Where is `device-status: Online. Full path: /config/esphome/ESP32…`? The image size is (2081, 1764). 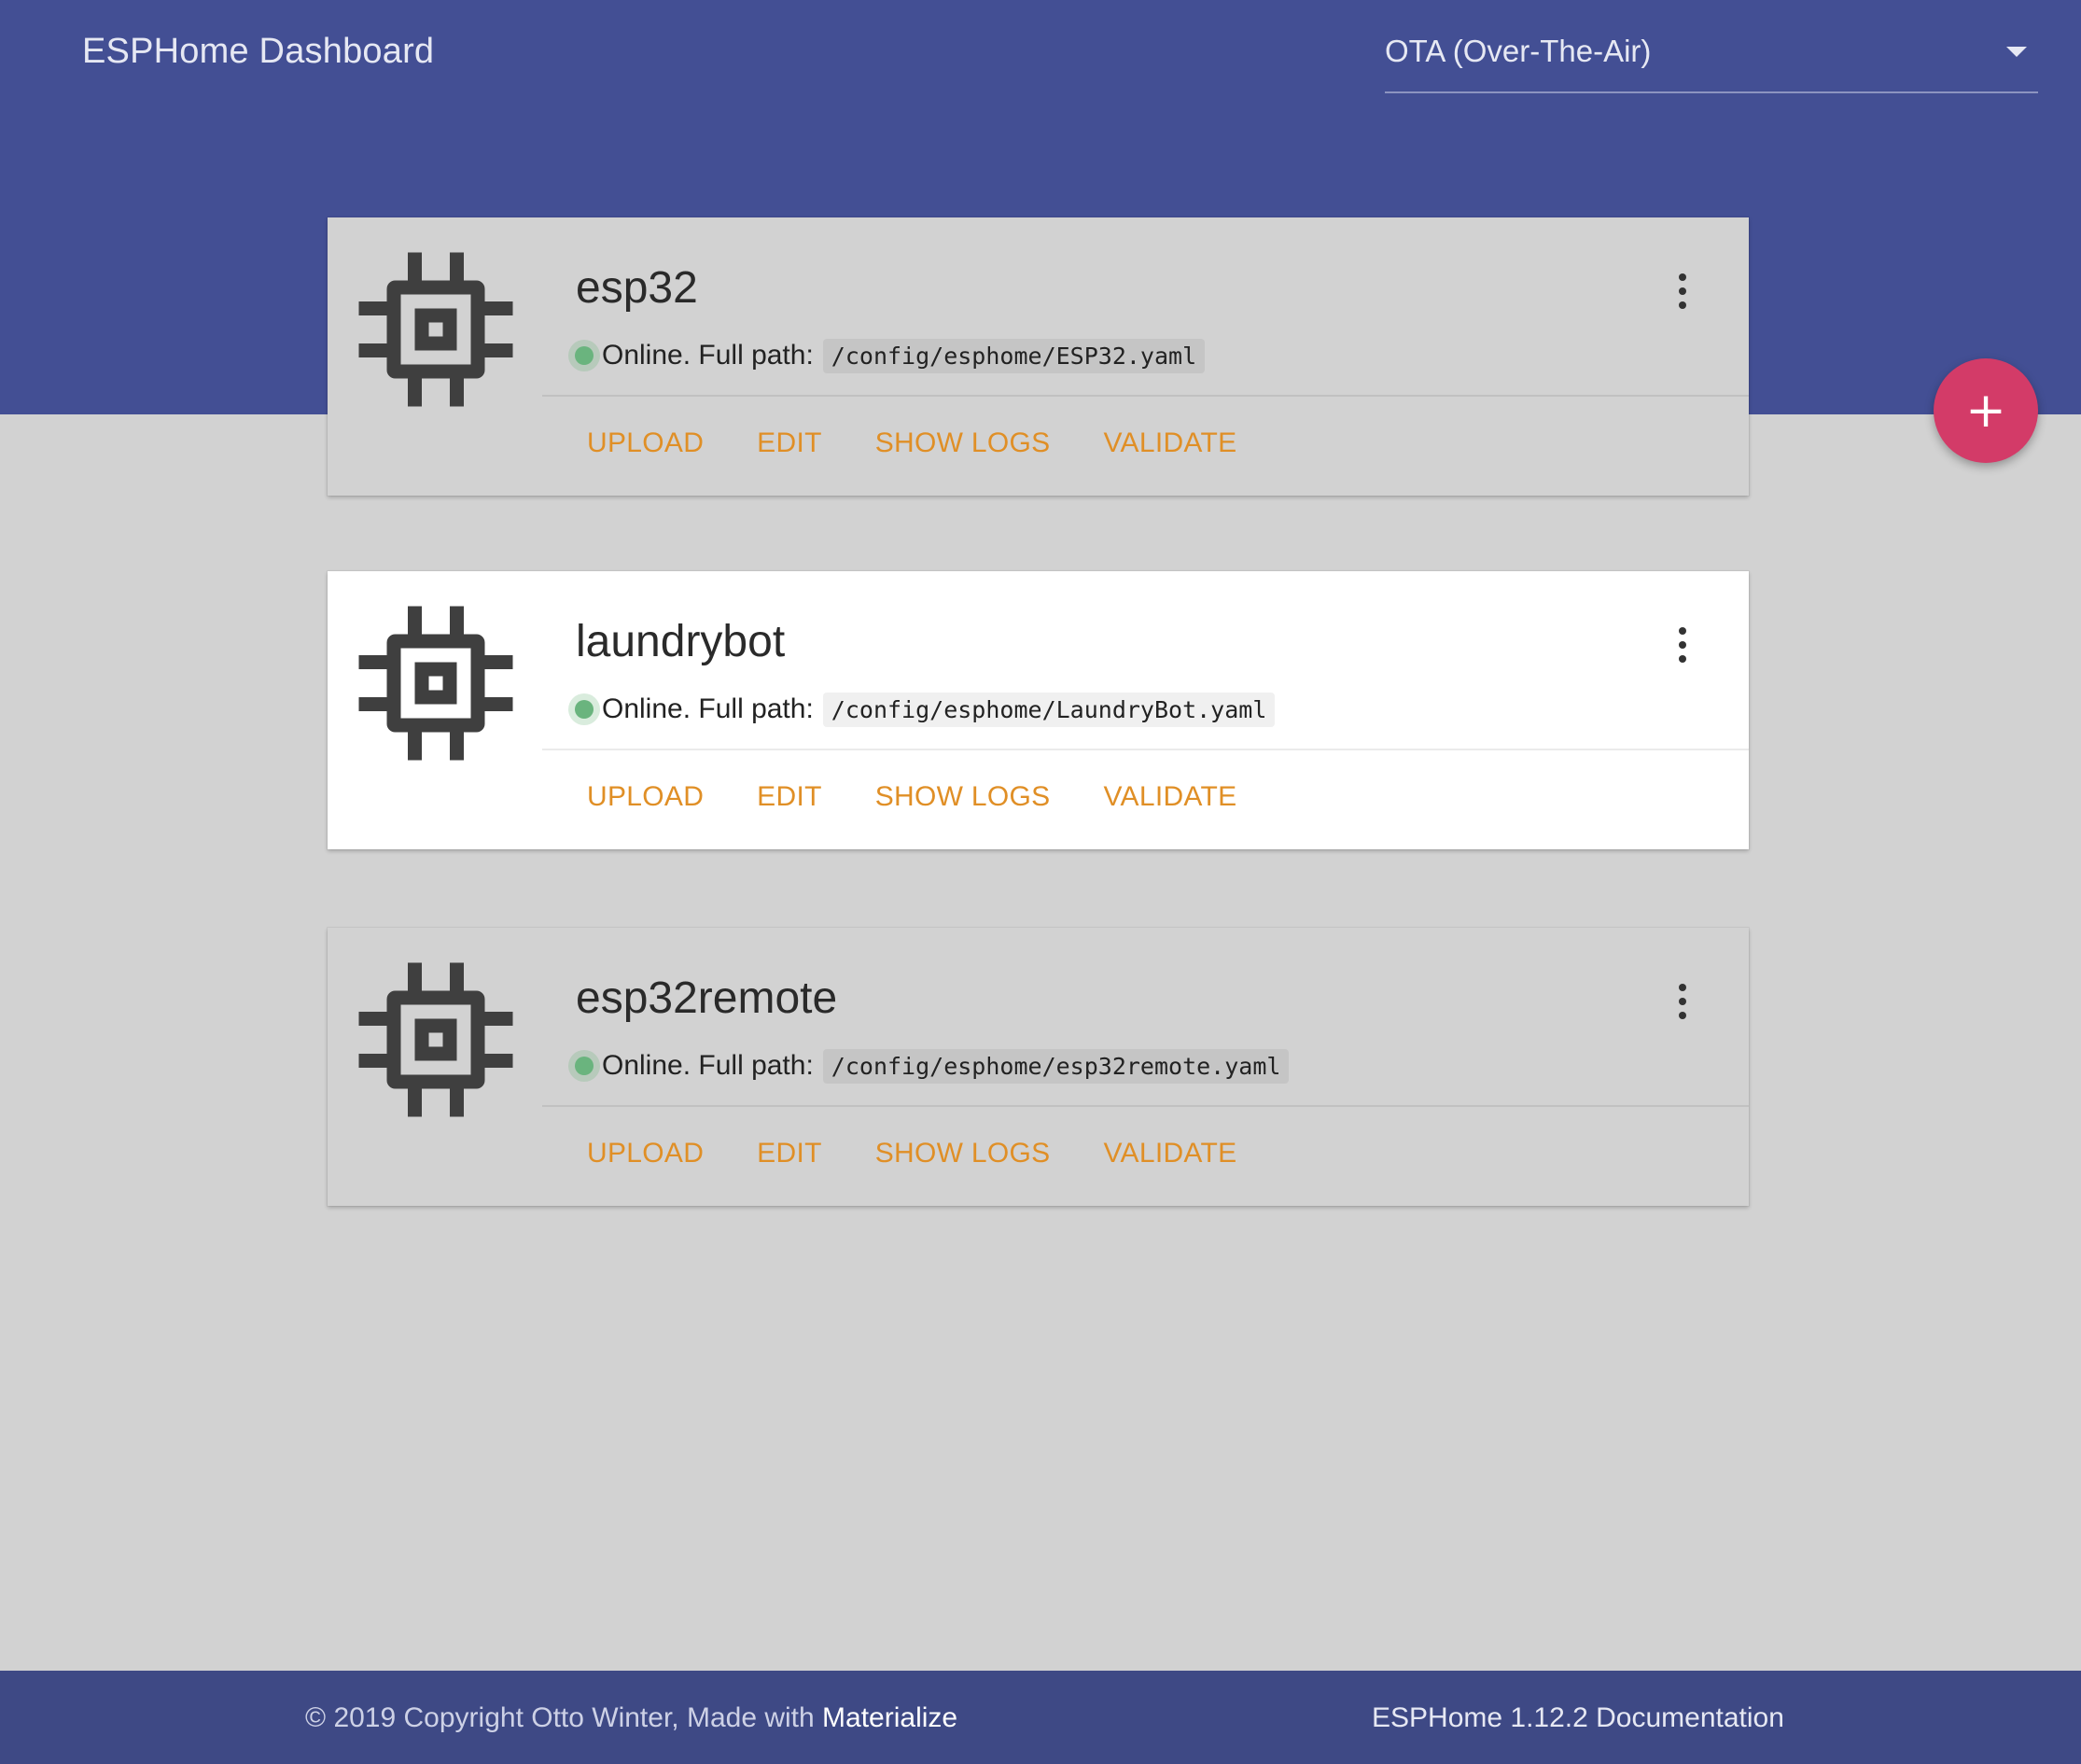 device-status: Online. Full path: /config/esphome/ESP32… is located at coordinates (887, 355).